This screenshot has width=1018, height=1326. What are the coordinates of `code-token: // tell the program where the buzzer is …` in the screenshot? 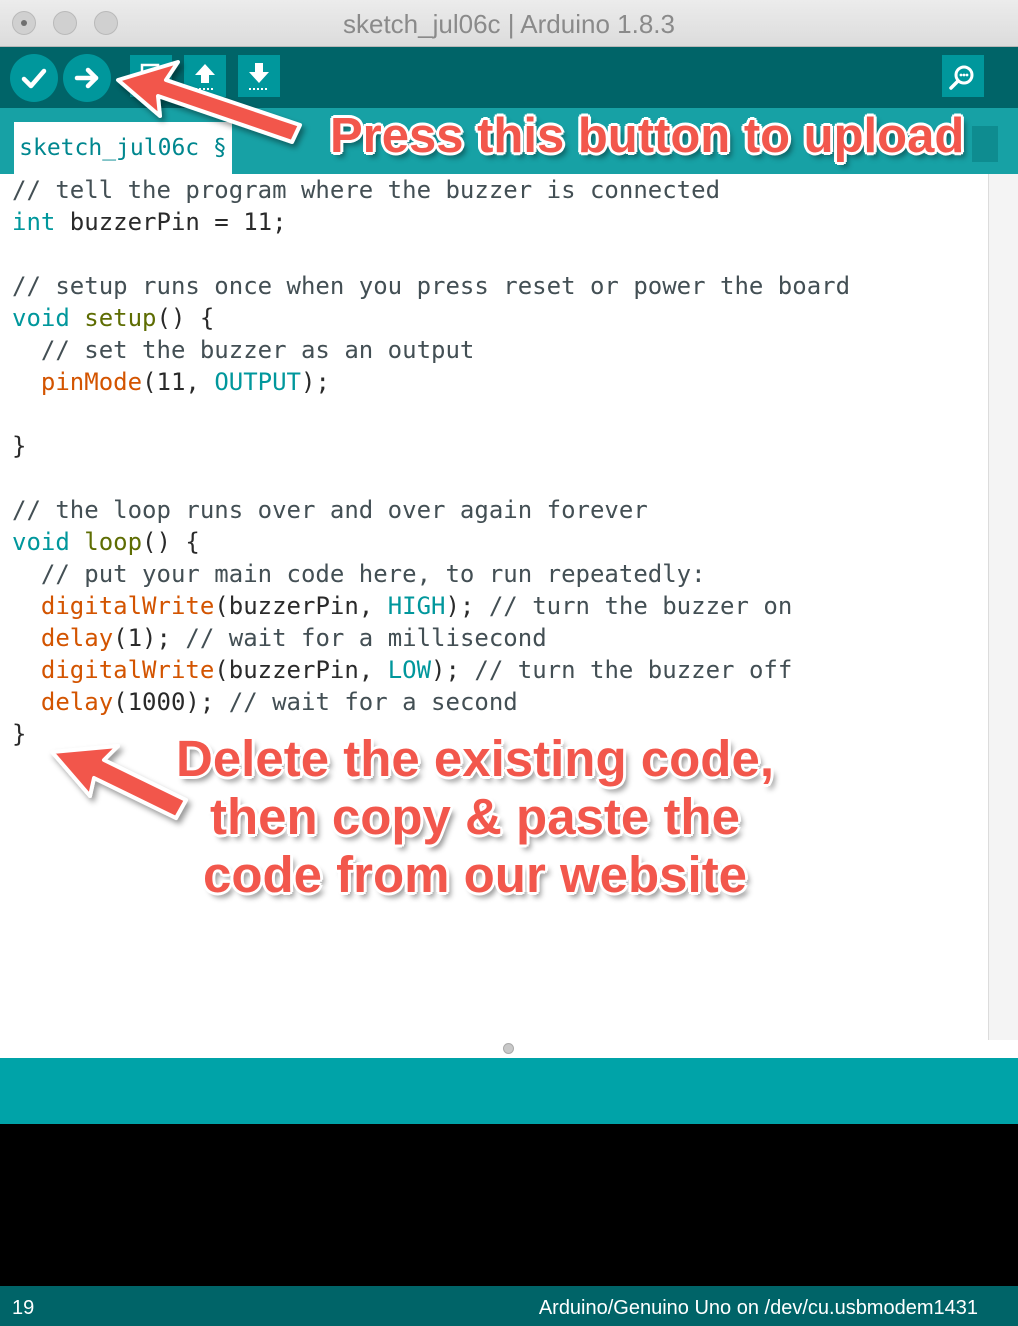 It's located at (366, 190).